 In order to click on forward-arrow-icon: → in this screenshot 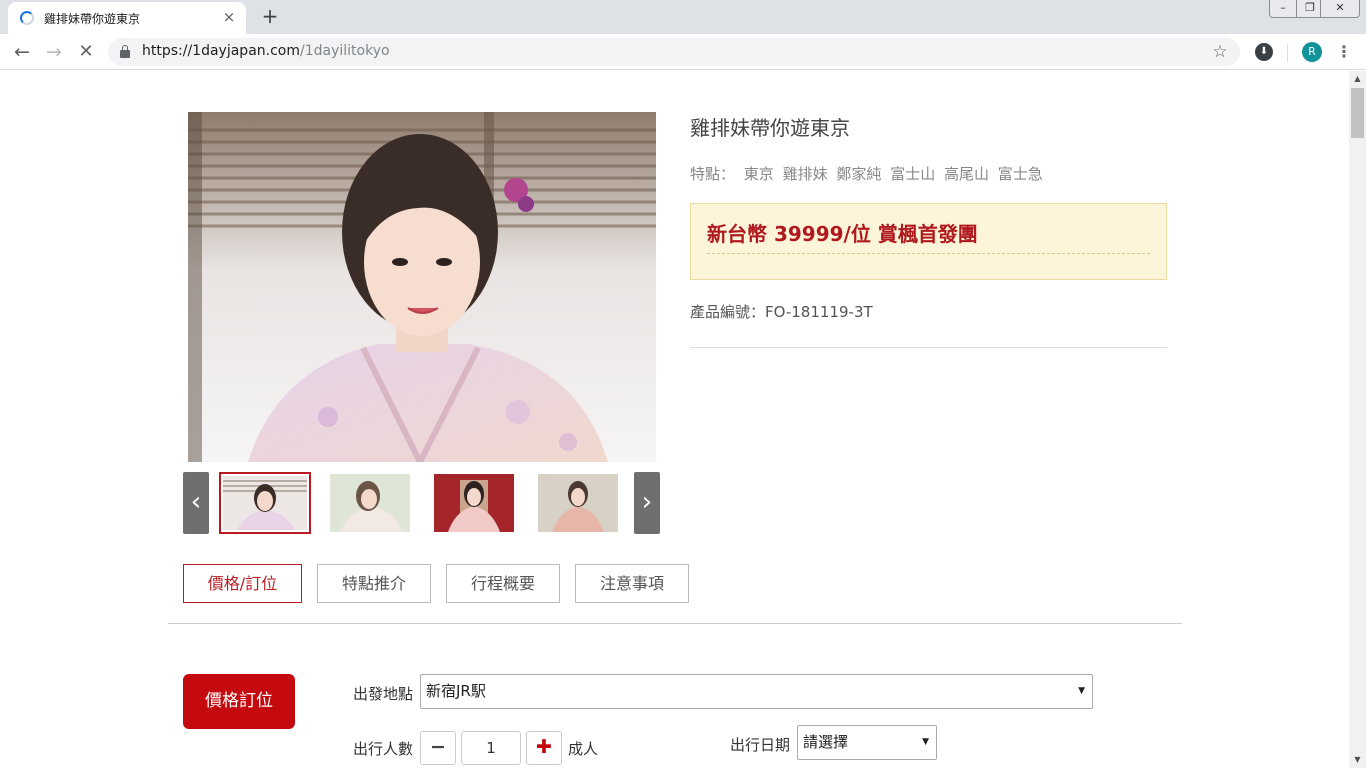, I will do `click(54, 52)`.